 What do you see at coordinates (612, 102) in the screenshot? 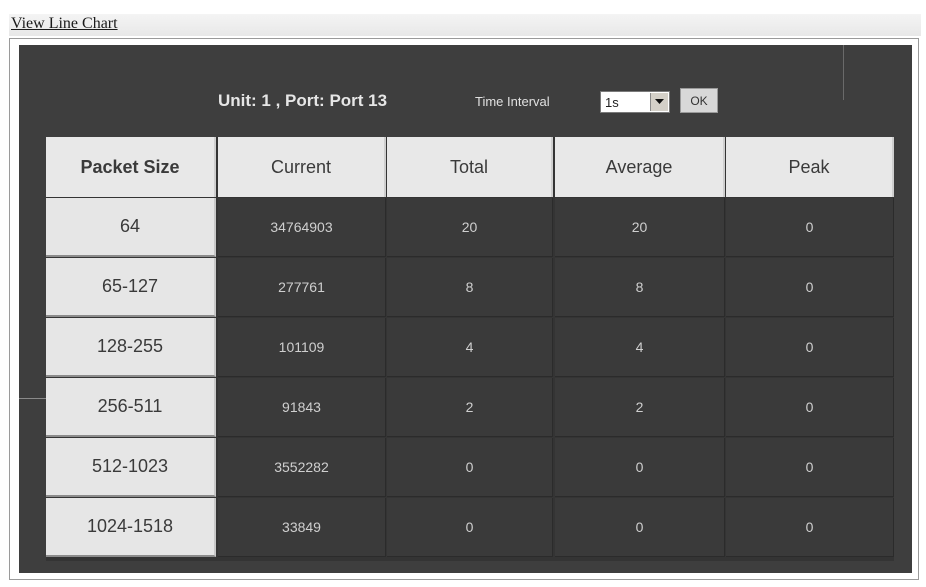
I see `time-interval-value: 1s` at bounding box center [612, 102].